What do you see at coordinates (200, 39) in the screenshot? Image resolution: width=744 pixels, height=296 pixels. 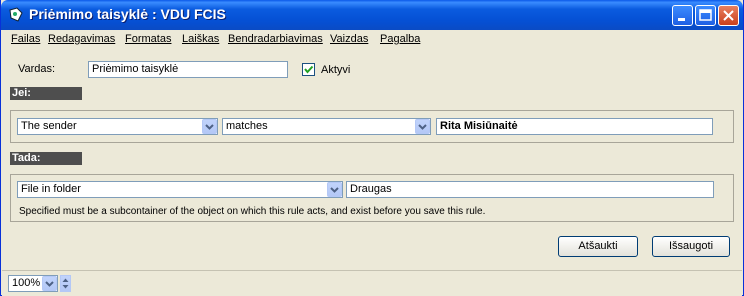 I see `menu-laiskas: Laiškas` at bounding box center [200, 39].